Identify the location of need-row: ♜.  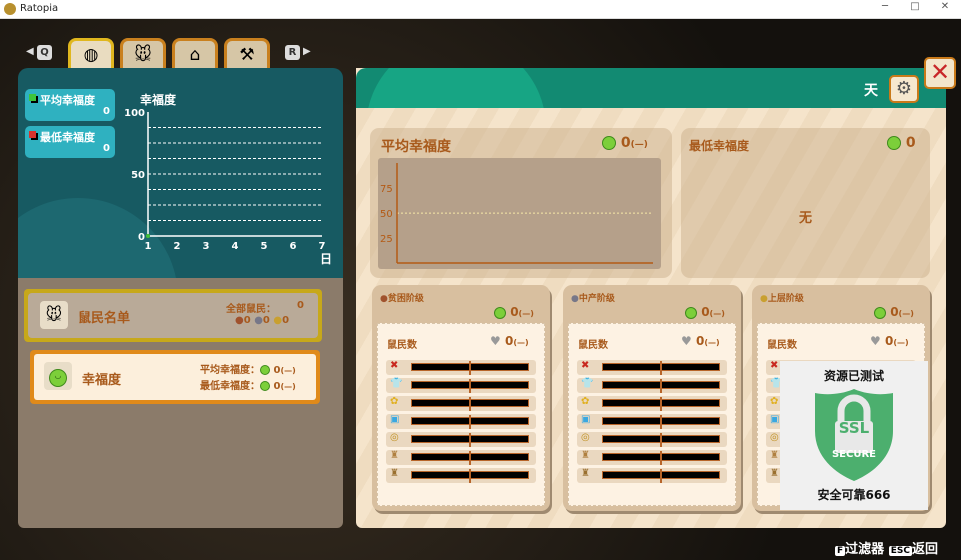
(652, 457).